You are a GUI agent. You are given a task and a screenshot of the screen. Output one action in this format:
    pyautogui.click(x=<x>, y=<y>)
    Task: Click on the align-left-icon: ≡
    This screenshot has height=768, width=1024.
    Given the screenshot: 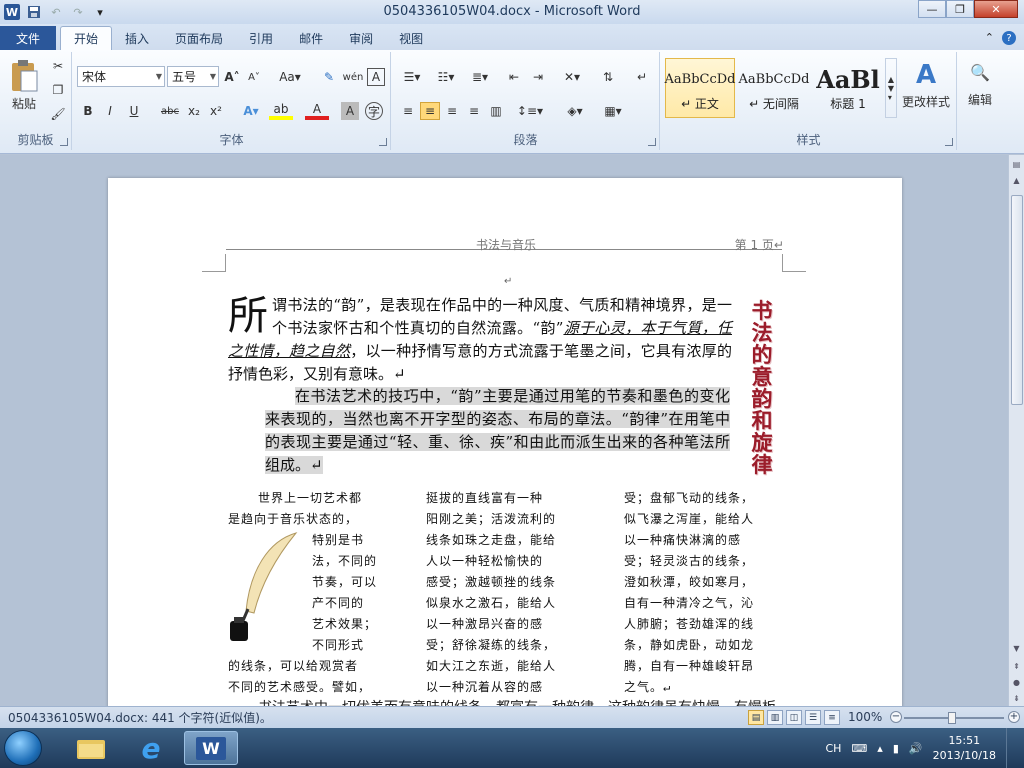 What is the action you would take?
    pyautogui.click(x=408, y=111)
    